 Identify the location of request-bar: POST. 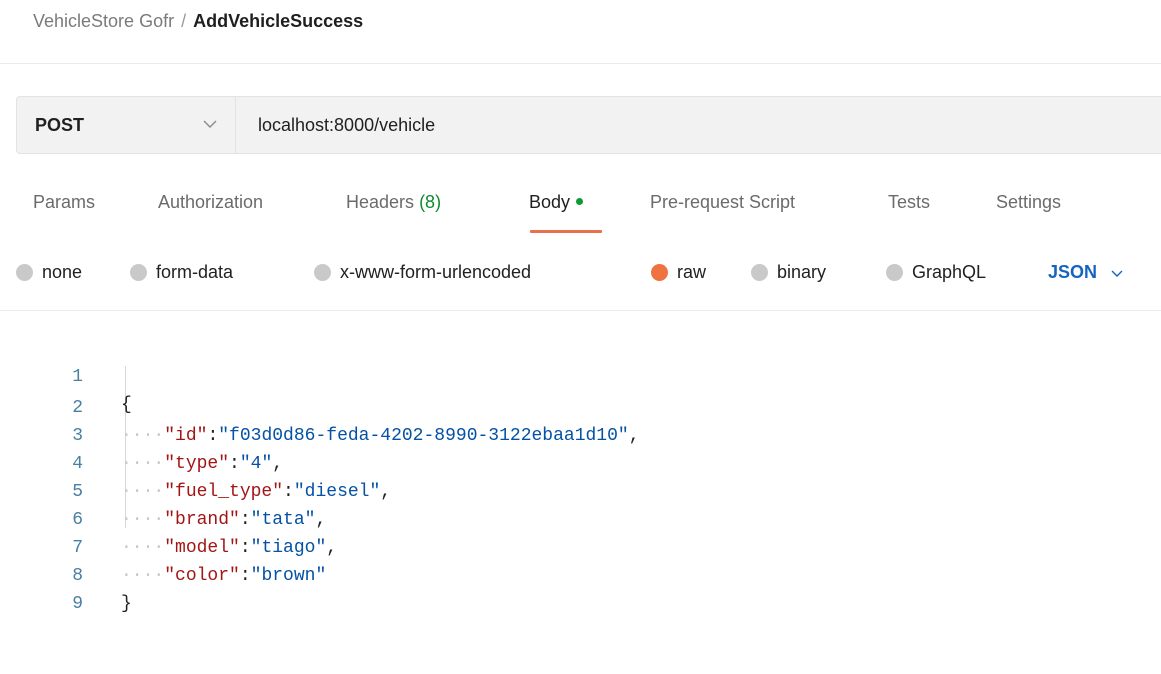
(588, 125).